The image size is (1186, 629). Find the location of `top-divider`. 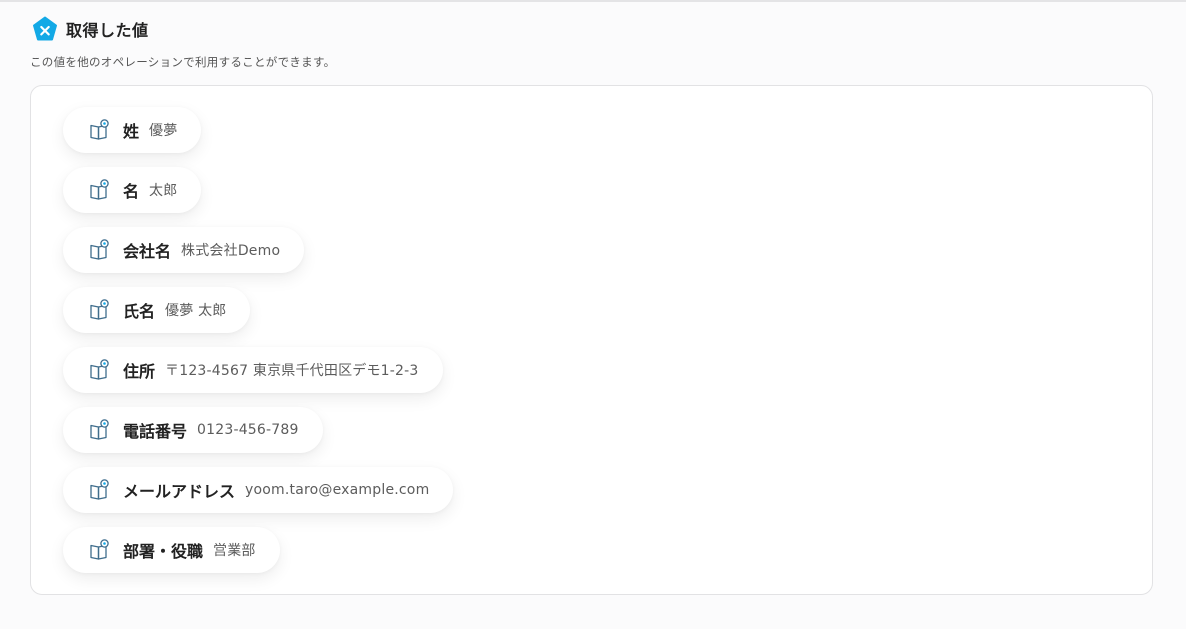

top-divider is located at coordinates (593, 1).